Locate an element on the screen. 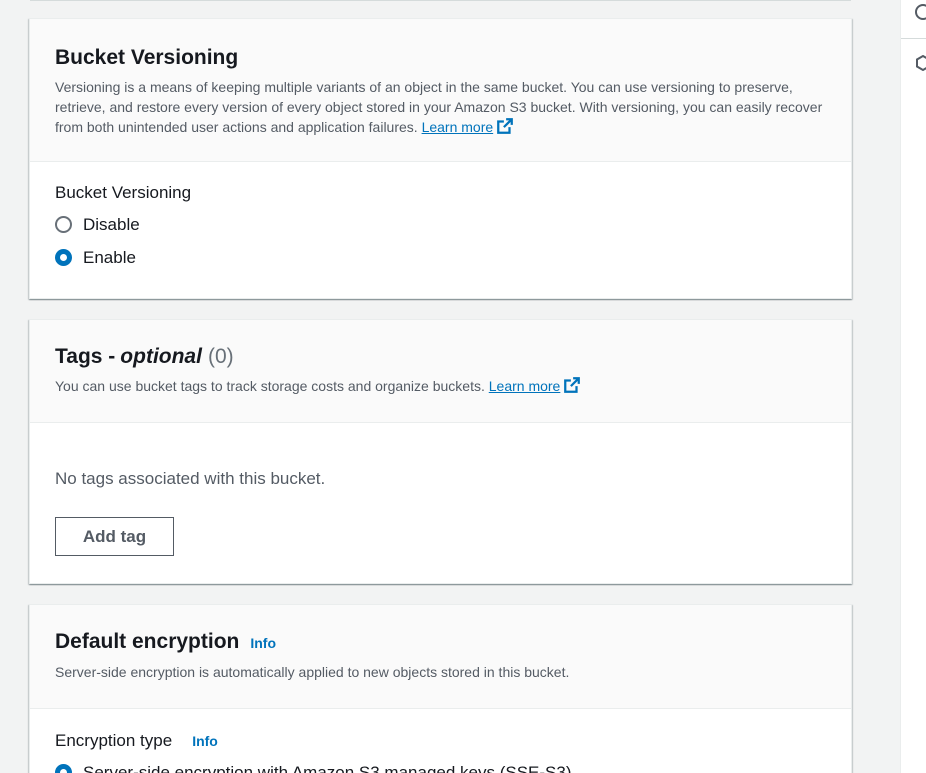 Image resolution: width=926 pixels, height=773 pixels. tags-count: (0) is located at coordinates (220, 356).